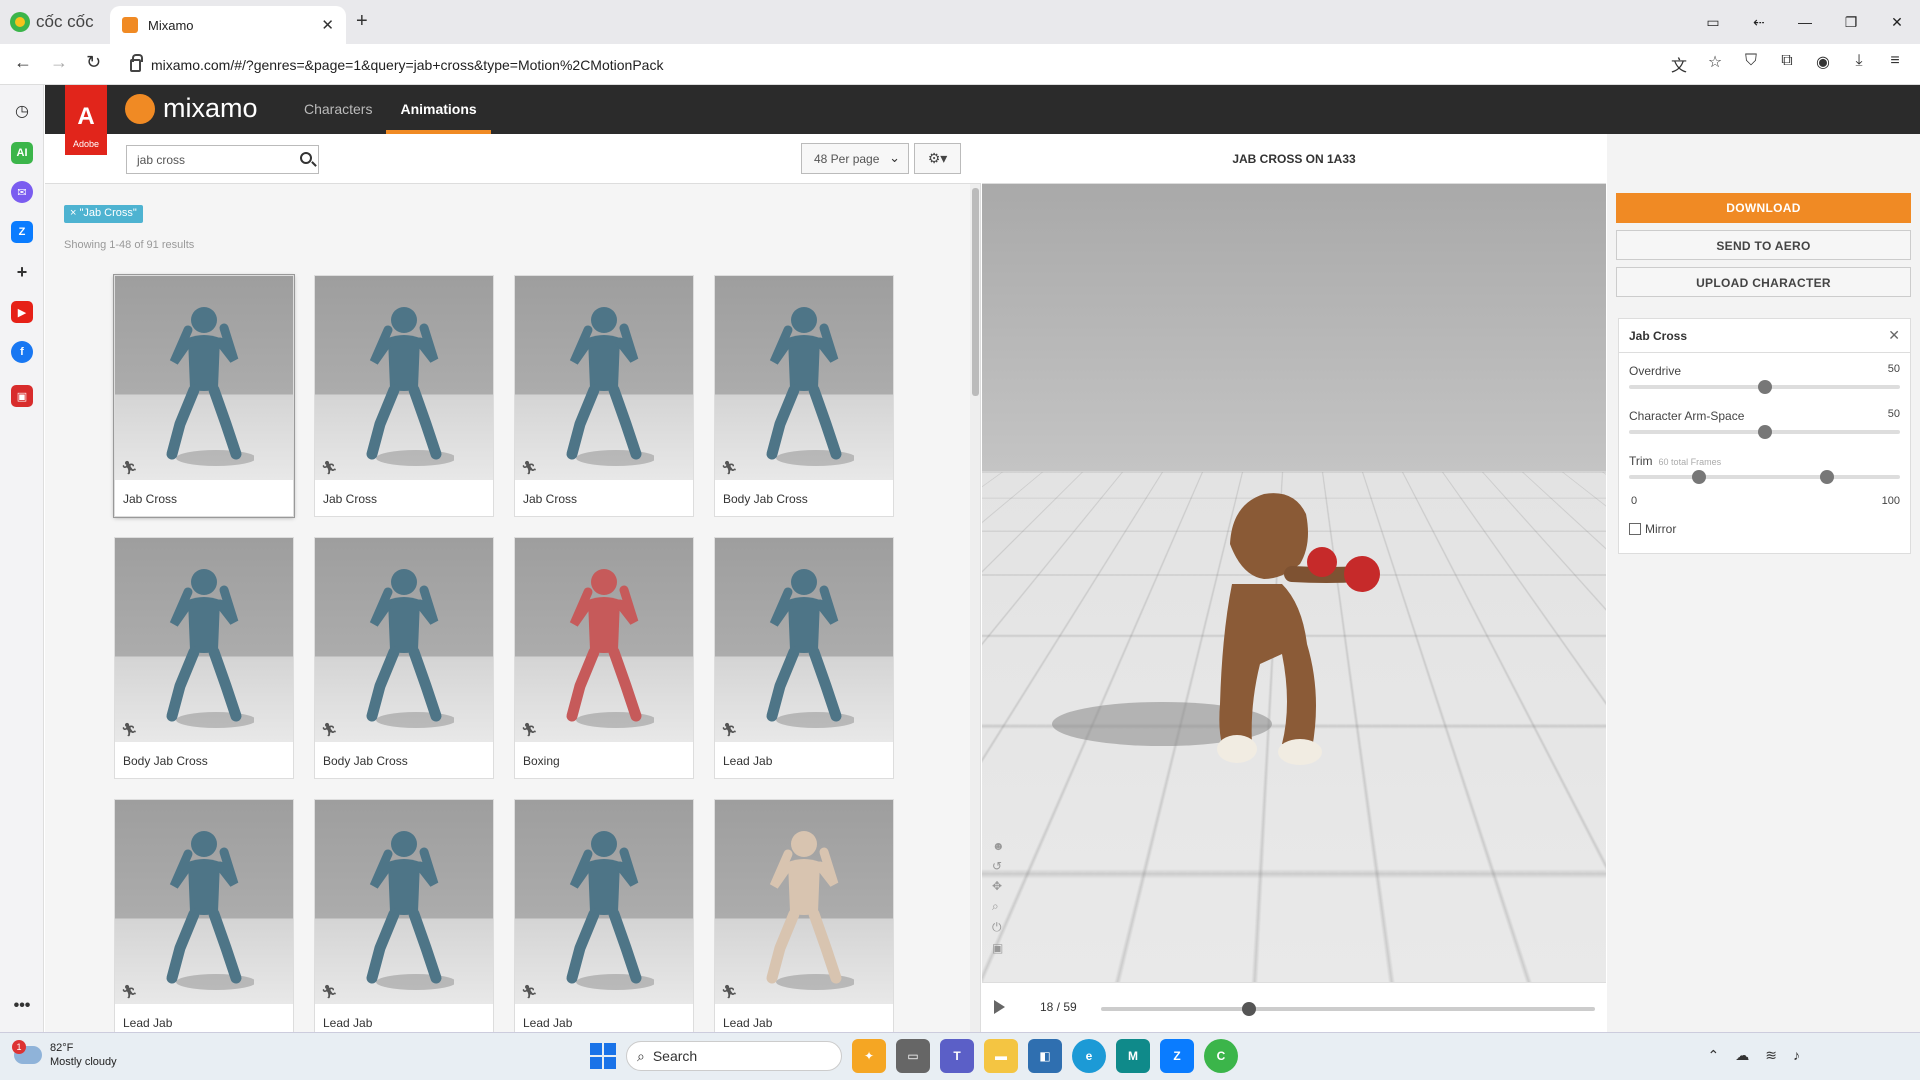  I want to click on teams-icon: T, so click(957, 1056).